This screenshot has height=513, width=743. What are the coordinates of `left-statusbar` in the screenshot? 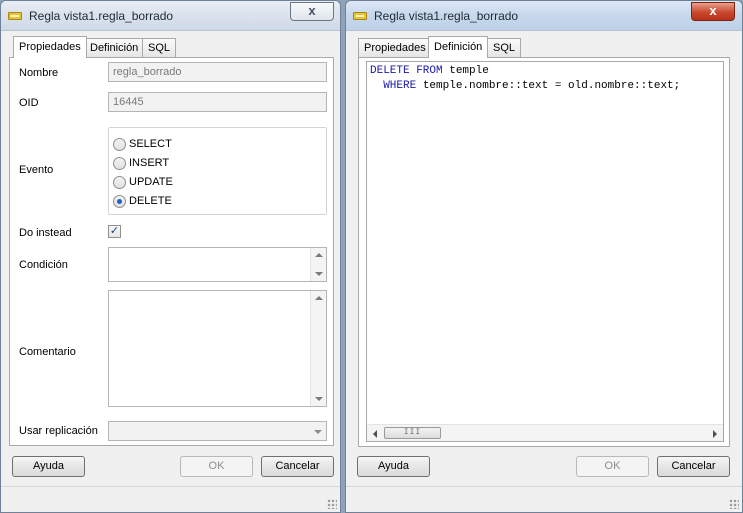 It's located at (170, 499).